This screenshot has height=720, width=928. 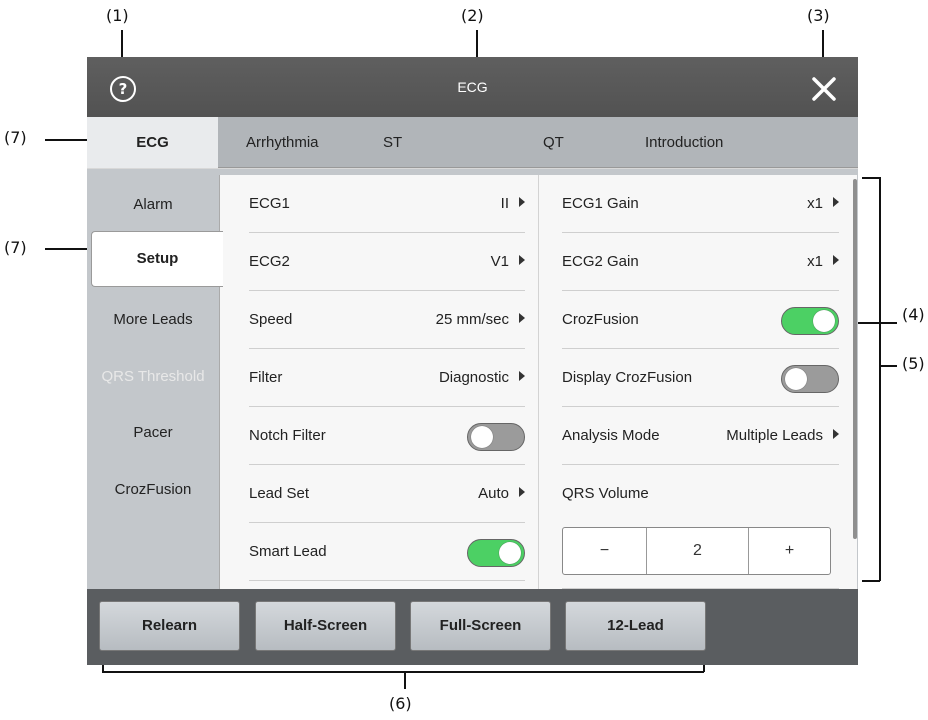 I want to click on scrollbar, so click(x=855, y=359).